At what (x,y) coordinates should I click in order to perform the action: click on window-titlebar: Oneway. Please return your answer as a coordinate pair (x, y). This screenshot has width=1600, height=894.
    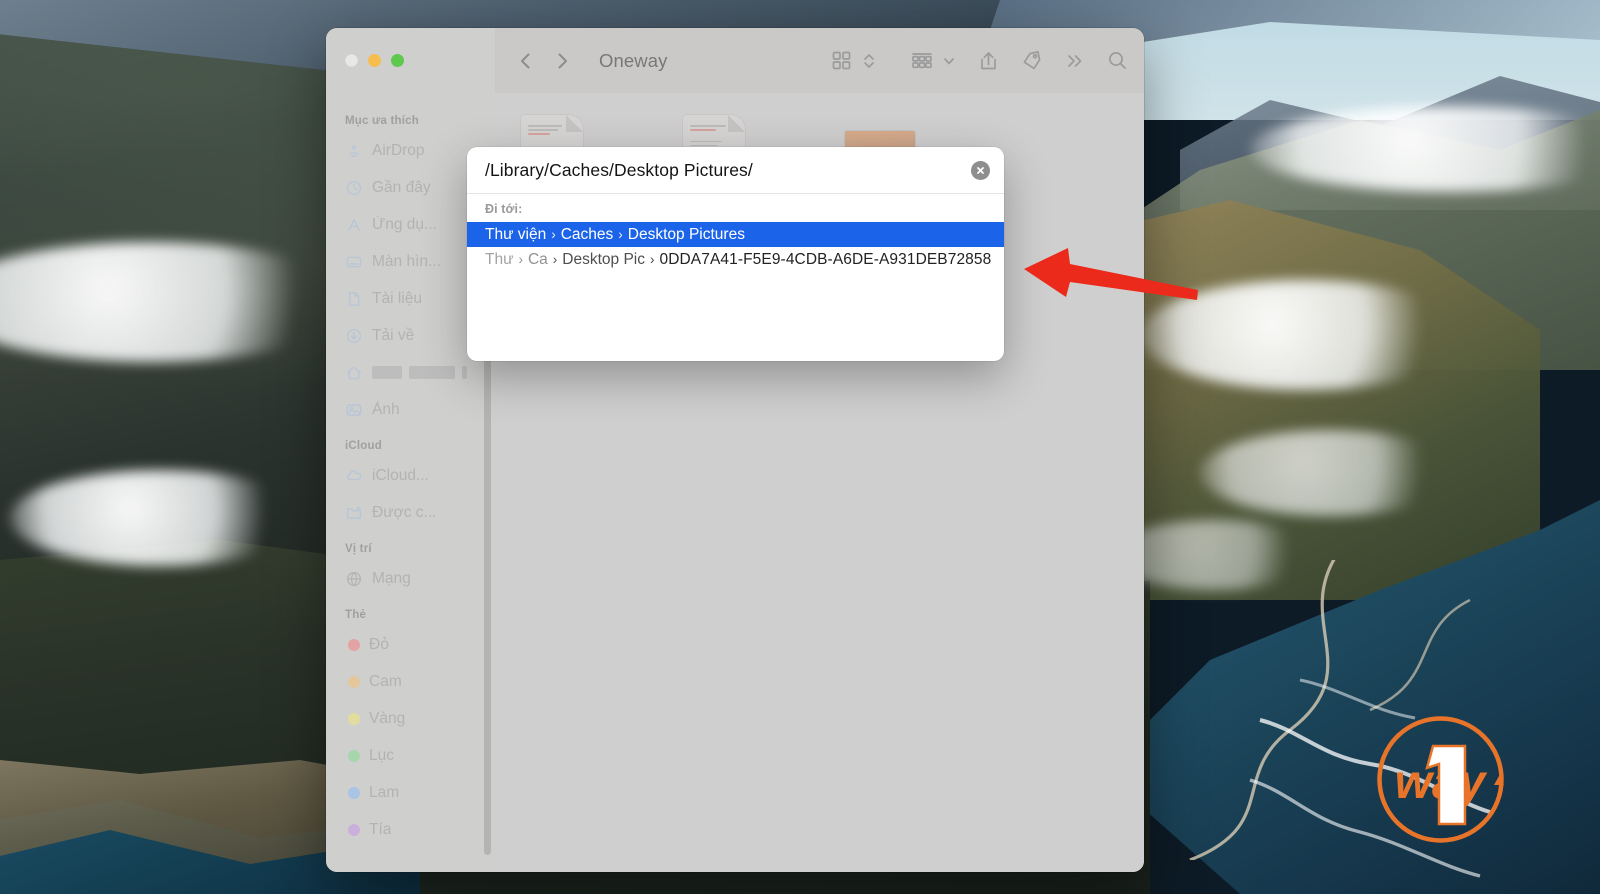
    Looking at the image, I should click on (735, 60).